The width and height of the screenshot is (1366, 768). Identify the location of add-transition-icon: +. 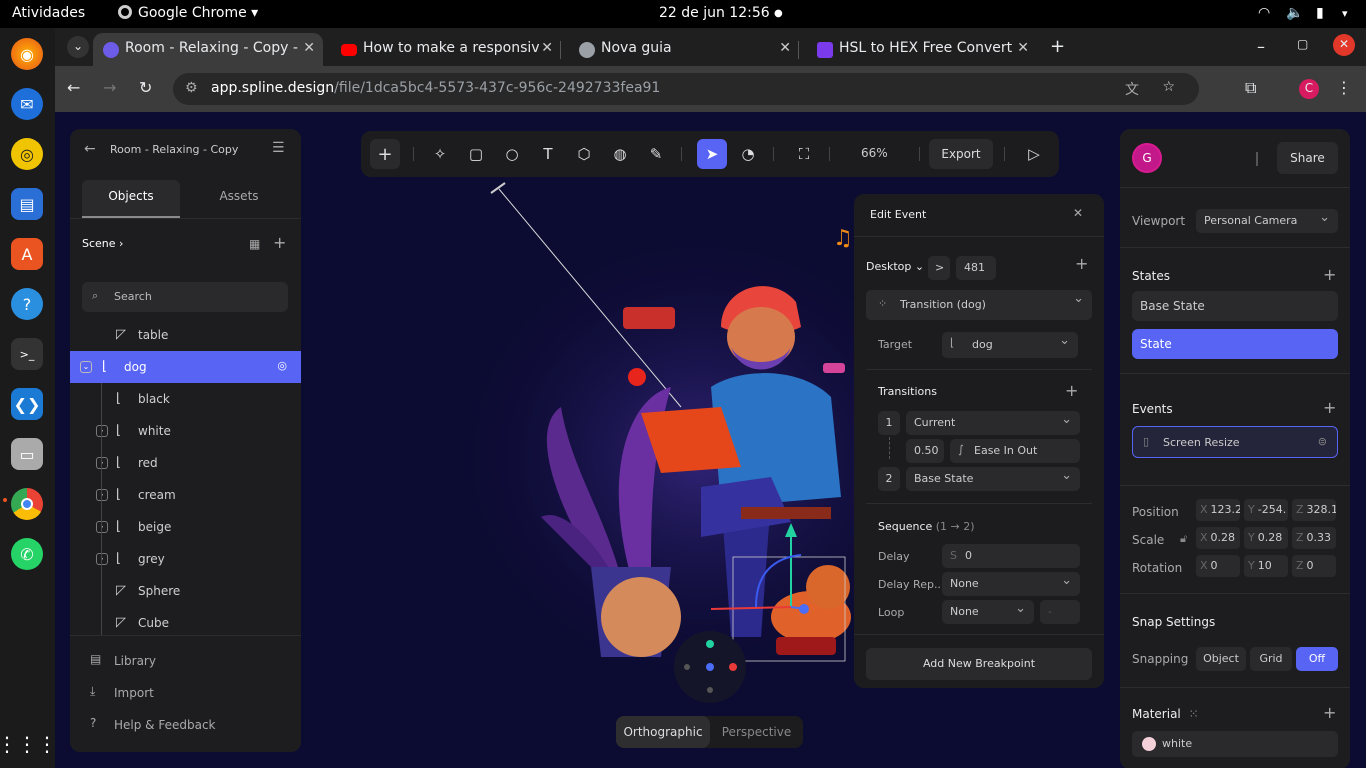
(1071, 390).